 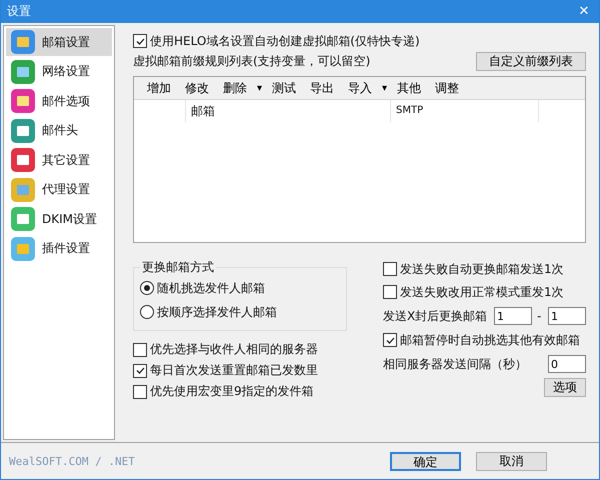 What do you see at coordinates (59, 42) in the screenshot?
I see `sidebar-item: 邮箱设置` at bounding box center [59, 42].